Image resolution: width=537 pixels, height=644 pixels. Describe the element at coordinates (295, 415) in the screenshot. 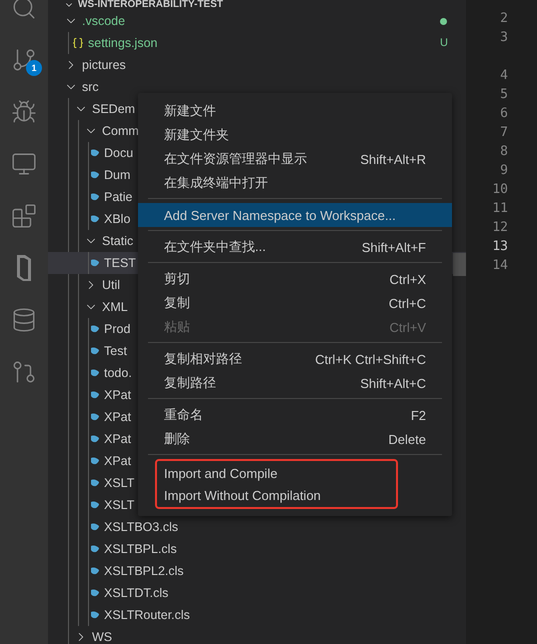

I see `menu-item: 重命名 F2` at that location.